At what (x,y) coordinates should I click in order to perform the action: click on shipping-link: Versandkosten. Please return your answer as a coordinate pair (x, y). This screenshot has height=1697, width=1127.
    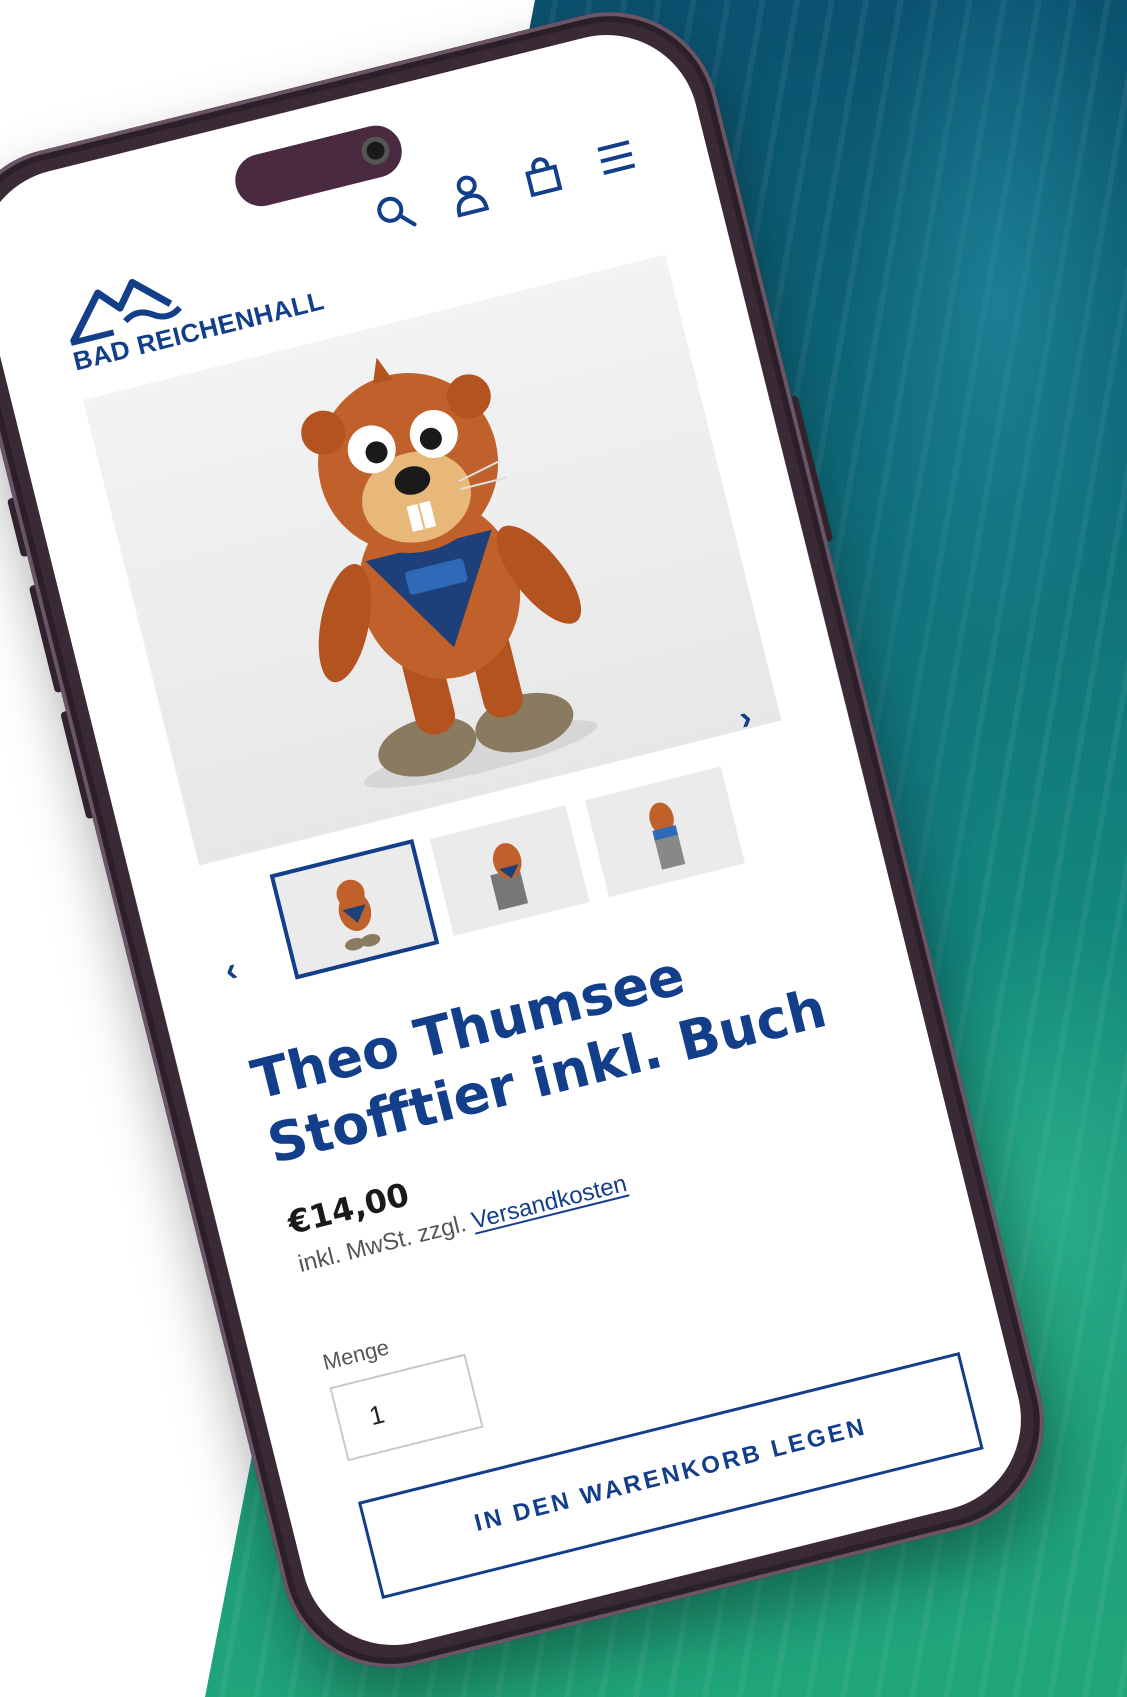
    Looking at the image, I should click on (549, 1202).